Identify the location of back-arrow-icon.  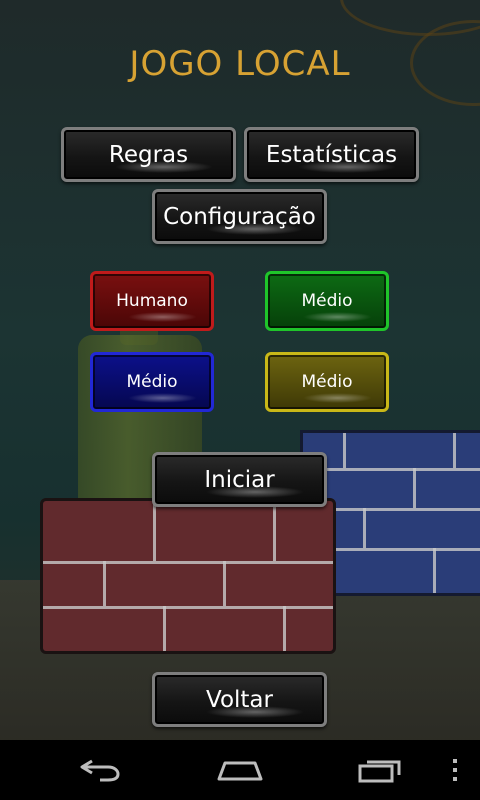
(100, 770).